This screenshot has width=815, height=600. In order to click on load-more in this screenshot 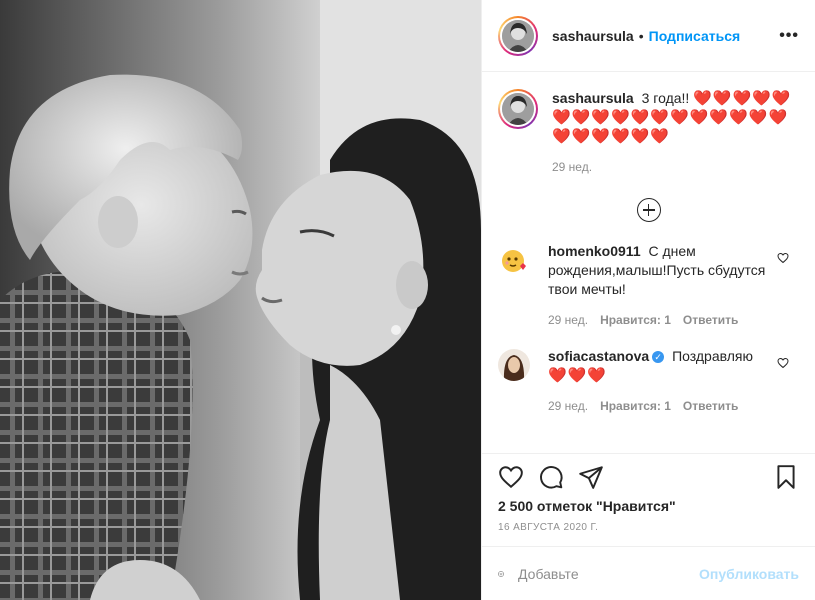, I will do `click(648, 210)`.